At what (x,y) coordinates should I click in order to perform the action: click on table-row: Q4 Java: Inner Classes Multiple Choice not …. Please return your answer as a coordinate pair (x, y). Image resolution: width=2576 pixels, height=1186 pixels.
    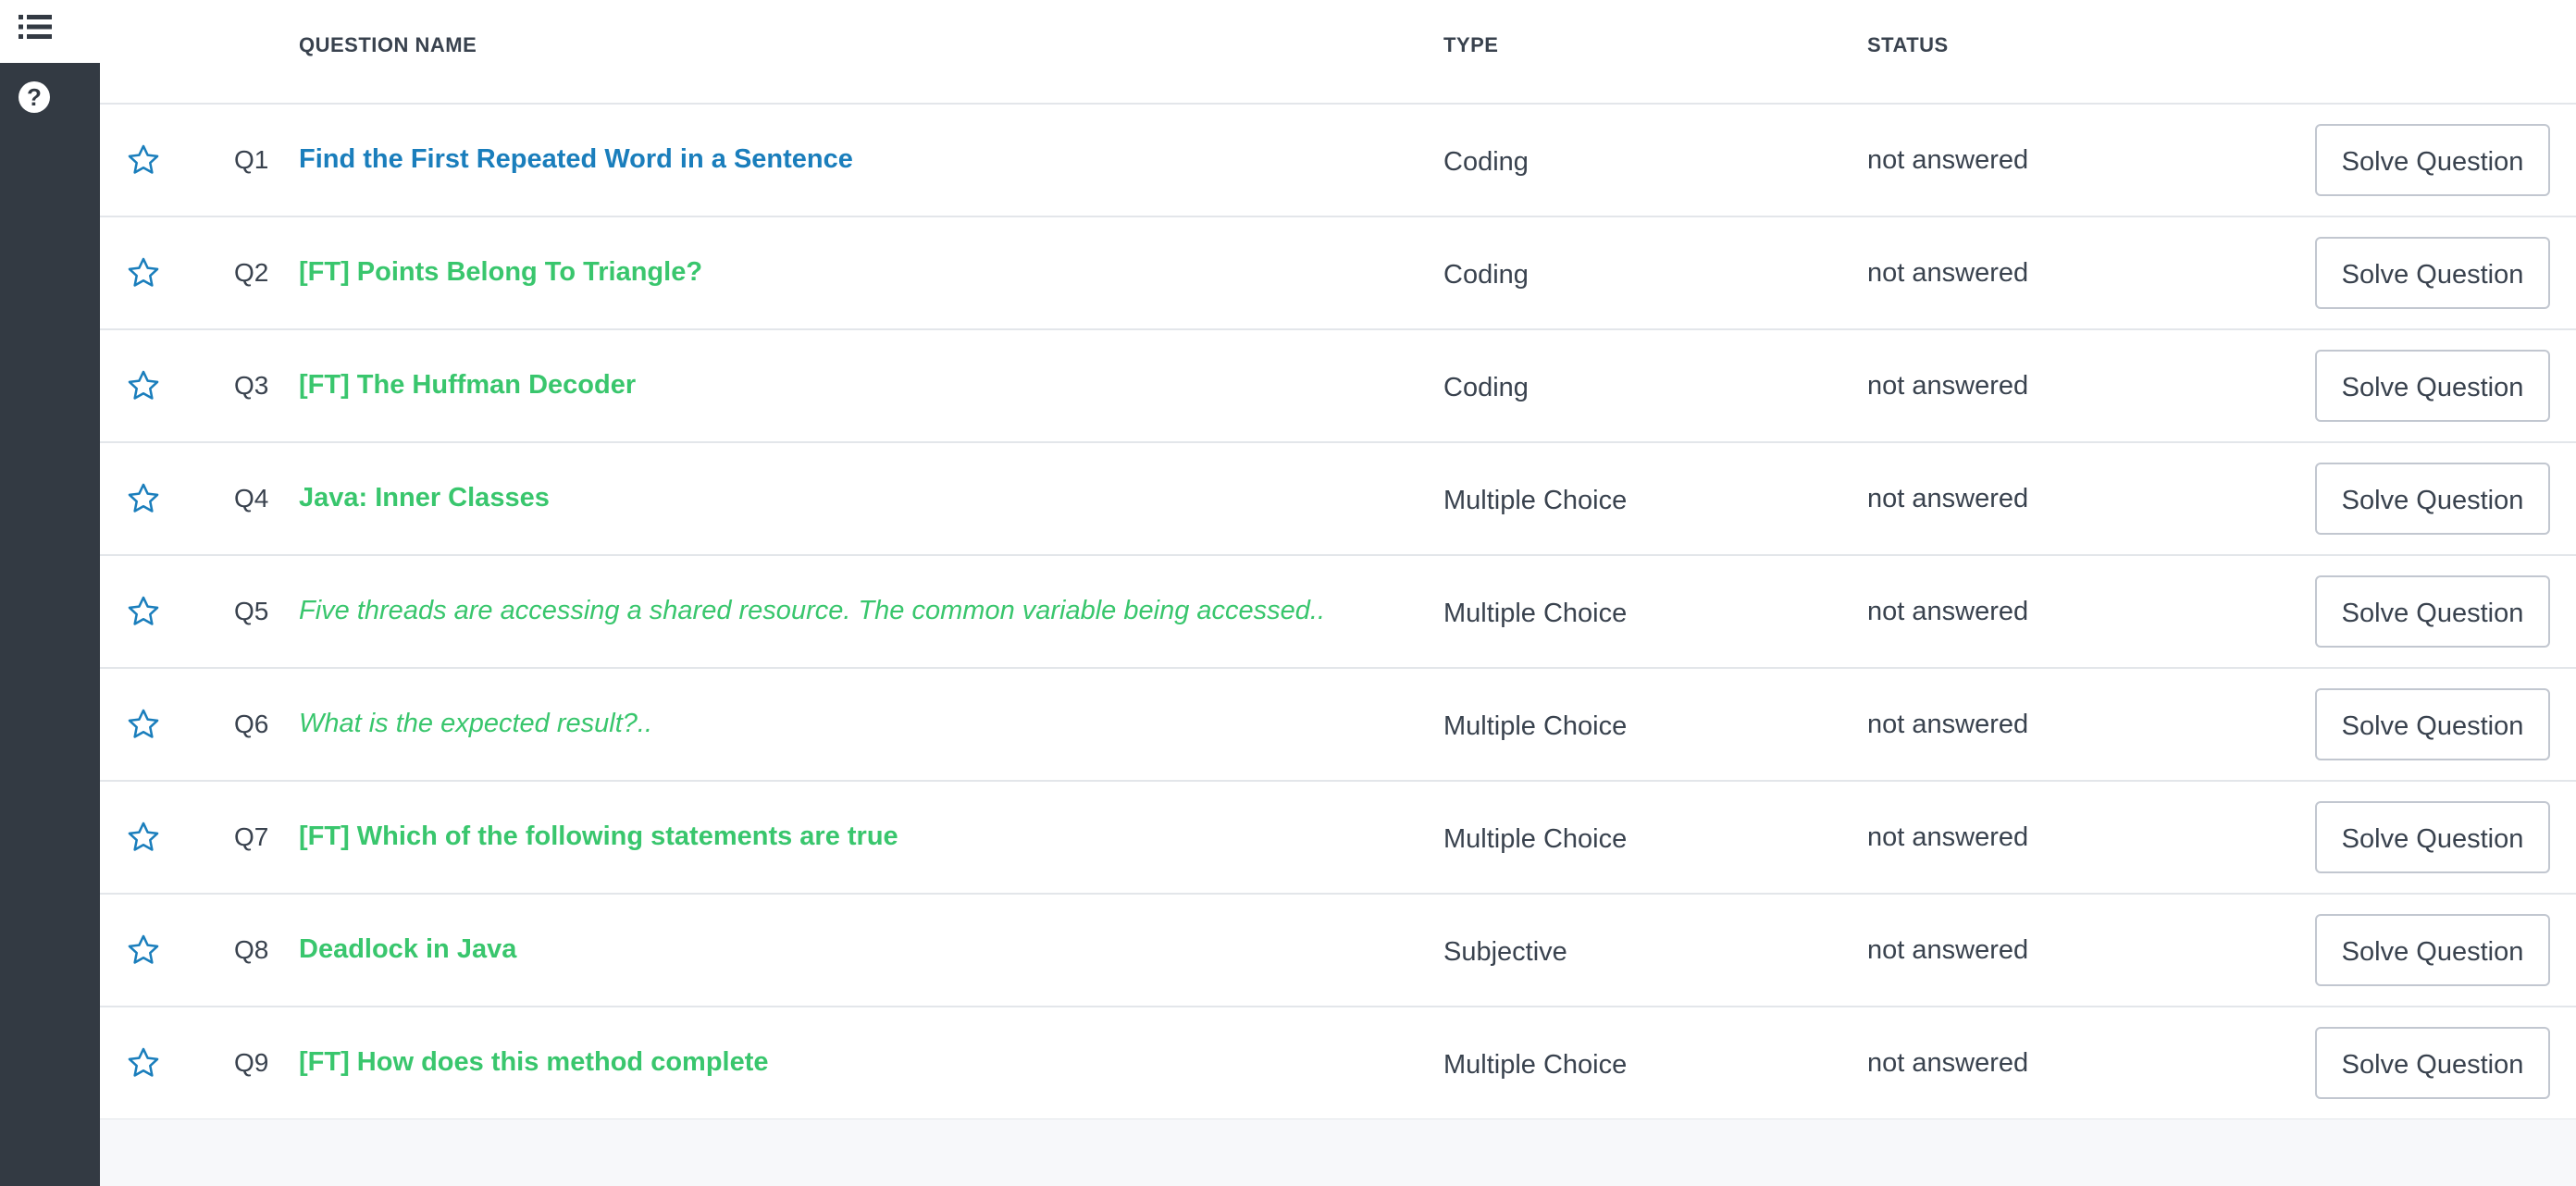
    Looking at the image, I should click on (1338, 499).